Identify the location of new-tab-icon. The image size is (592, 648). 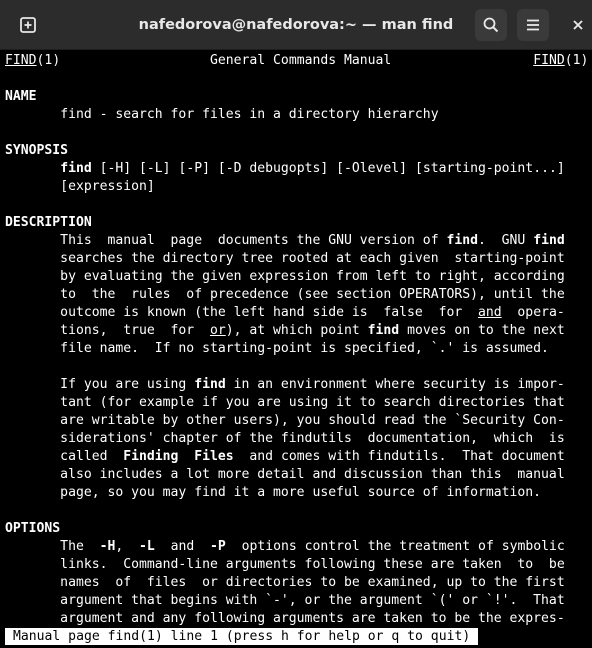
(28, 25).